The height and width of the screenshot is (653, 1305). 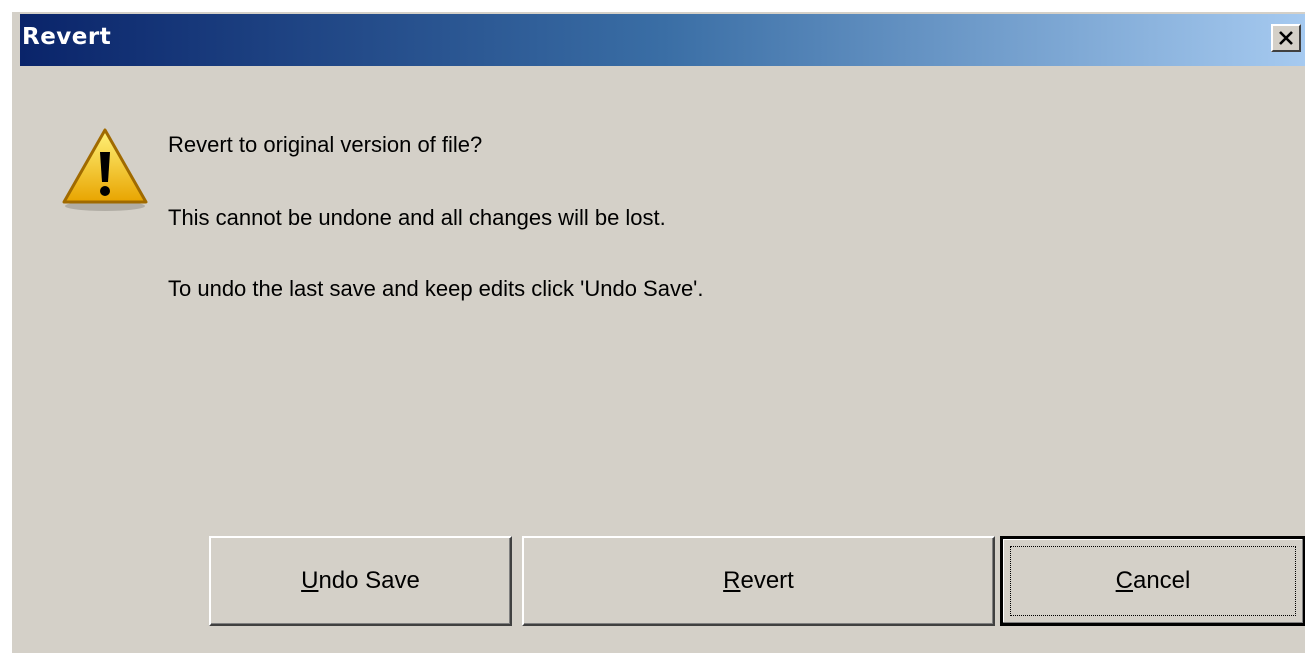 What do you see at coordinates (325, 144) in the screenshot?
I see `message-question: Revert to original version of file?` at bounding box center [325, 144].